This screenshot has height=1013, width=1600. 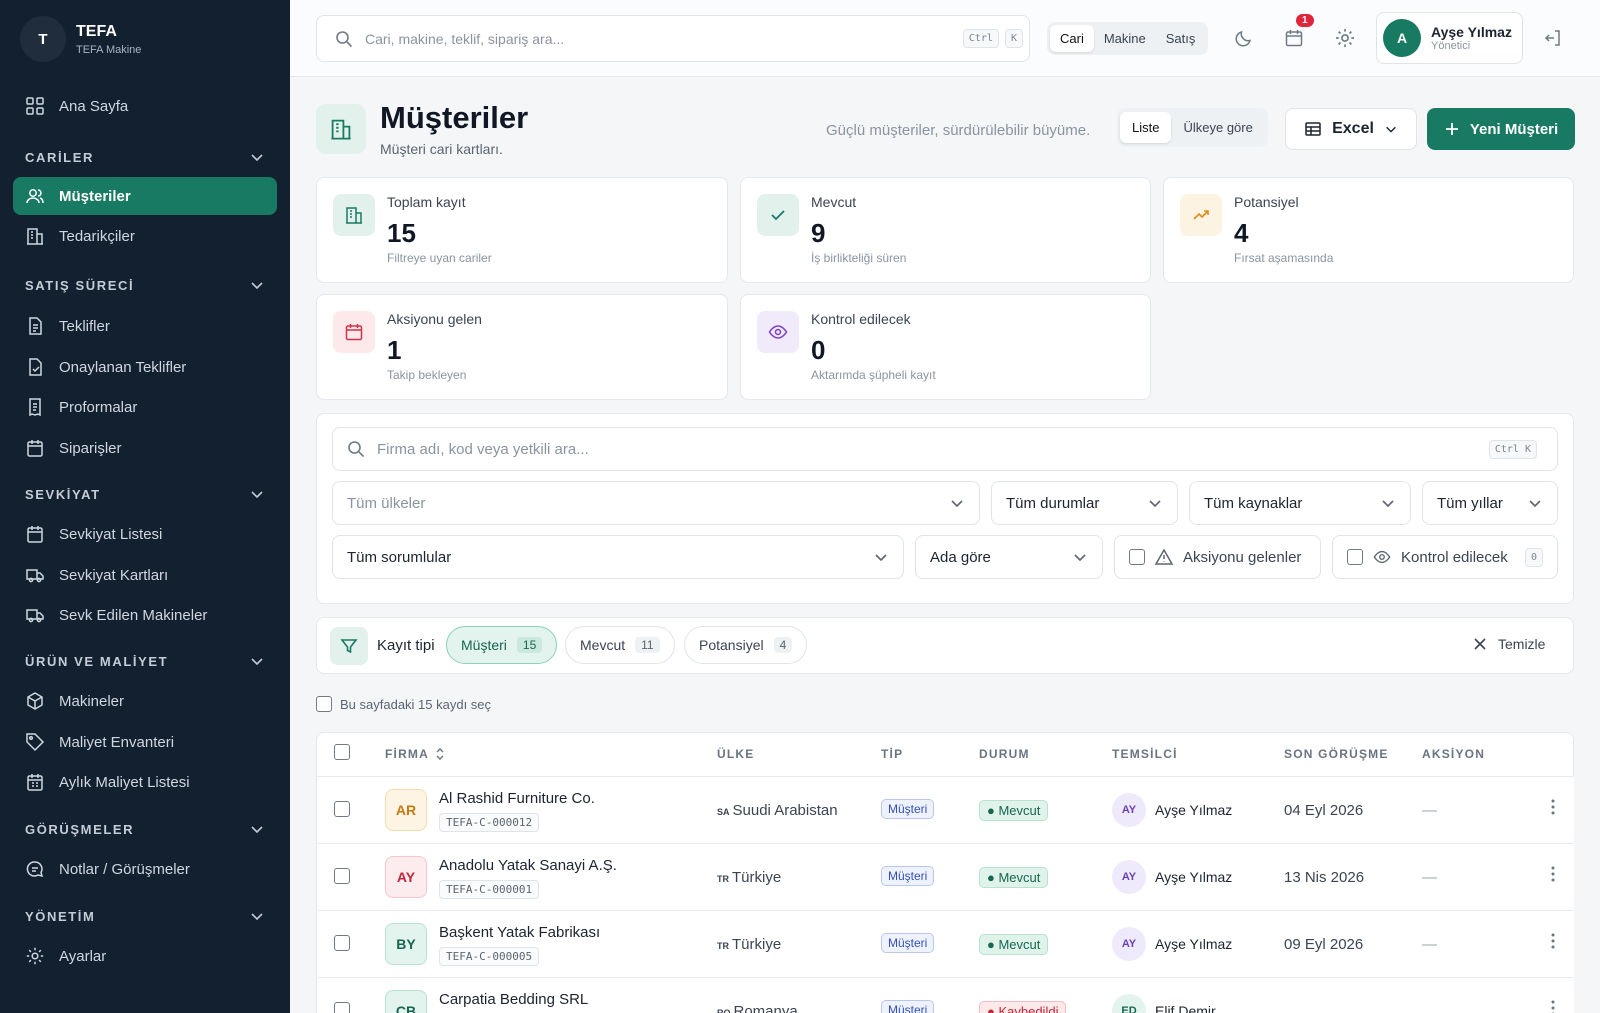 I want to click on stat-value: 15, so click(x=401, y=233).